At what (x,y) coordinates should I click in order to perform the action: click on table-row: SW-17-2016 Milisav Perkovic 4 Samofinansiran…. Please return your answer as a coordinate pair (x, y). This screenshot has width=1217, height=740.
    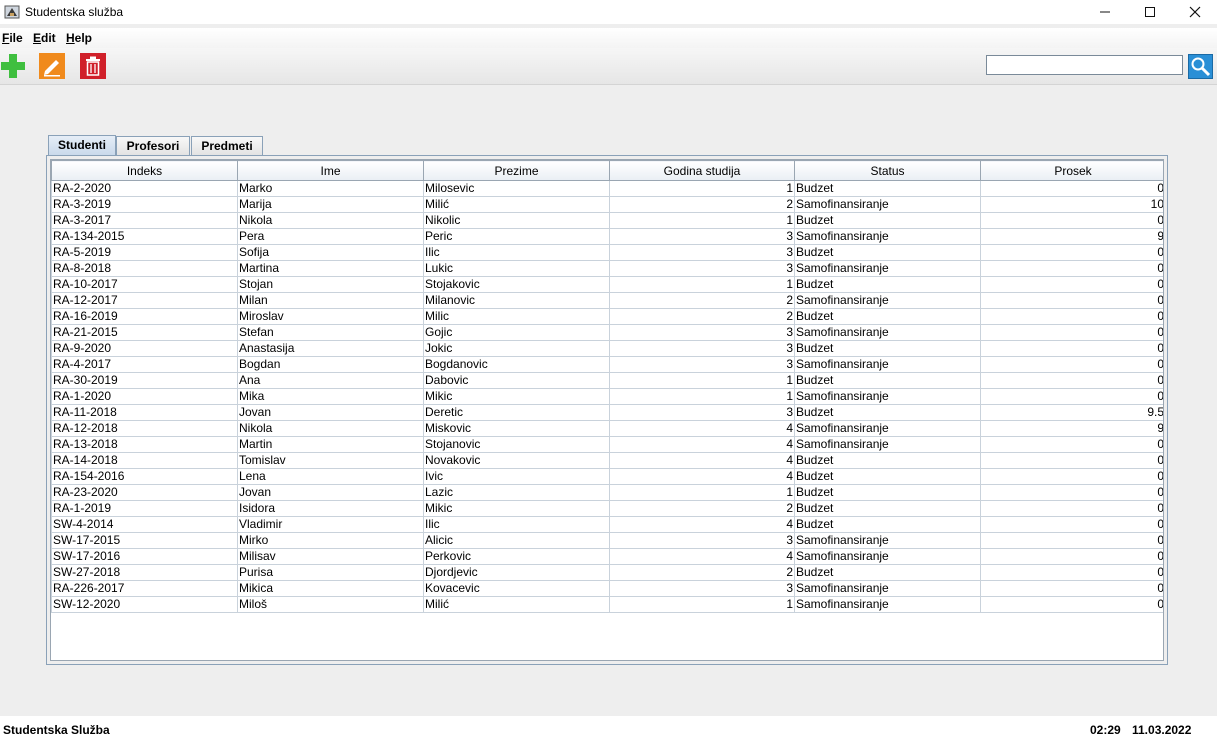
    Looking at the image, I should click on (607, 556).